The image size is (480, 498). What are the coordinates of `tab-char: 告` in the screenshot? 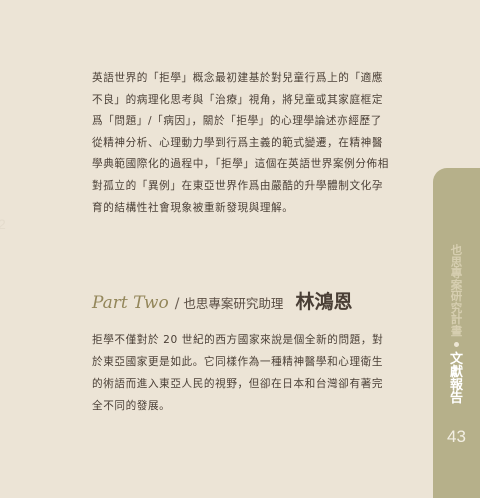 It's located at (456, 398).